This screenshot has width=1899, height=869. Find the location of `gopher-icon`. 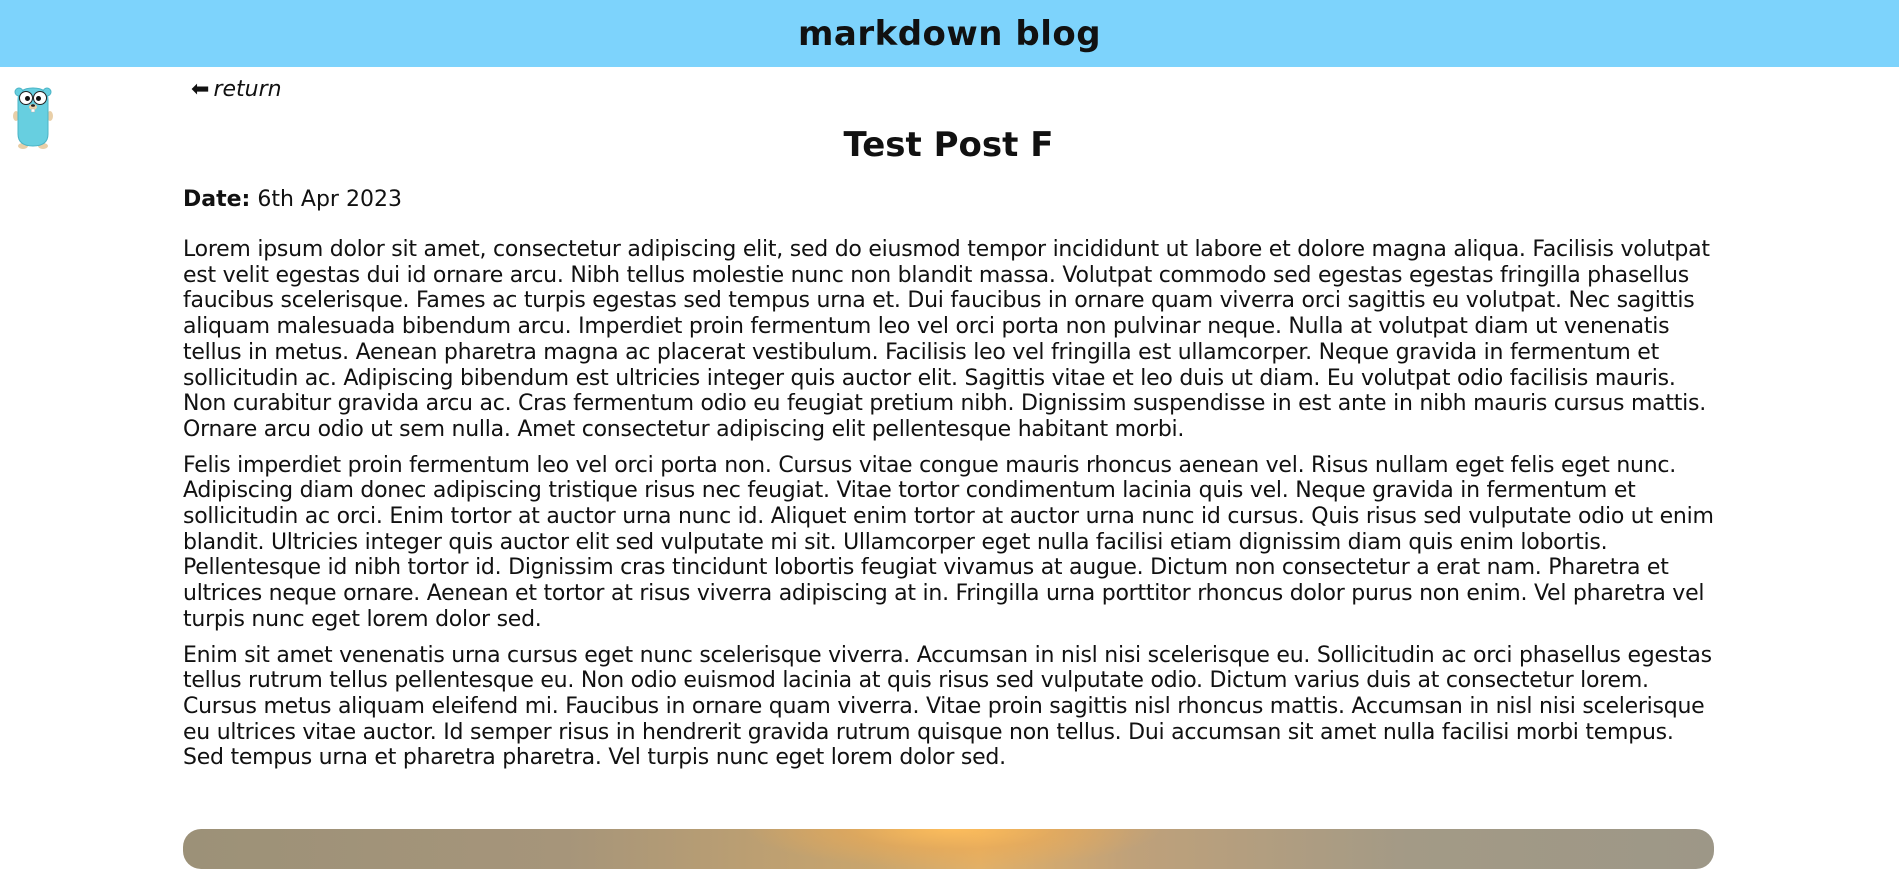

gopher-icon is located at coordinates (33, 118).